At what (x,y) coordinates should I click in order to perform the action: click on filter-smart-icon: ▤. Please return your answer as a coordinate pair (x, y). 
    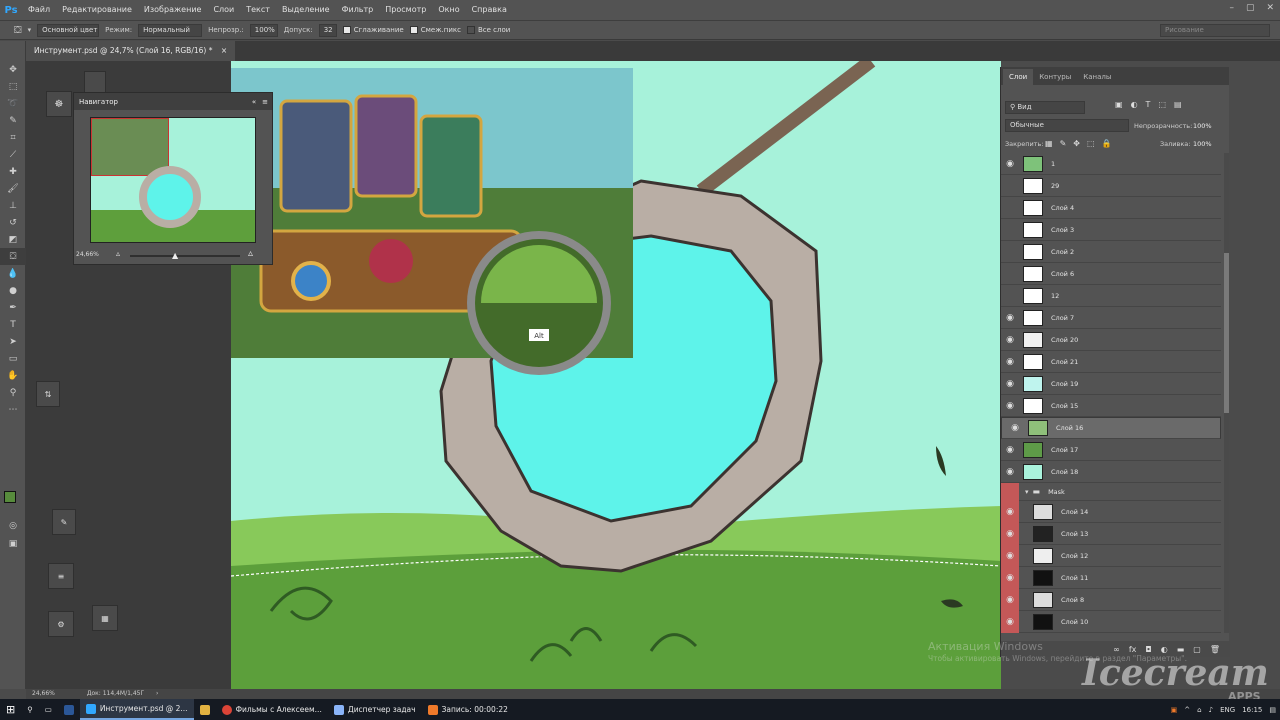
    Looking at the image, I should click on (1178, 104).